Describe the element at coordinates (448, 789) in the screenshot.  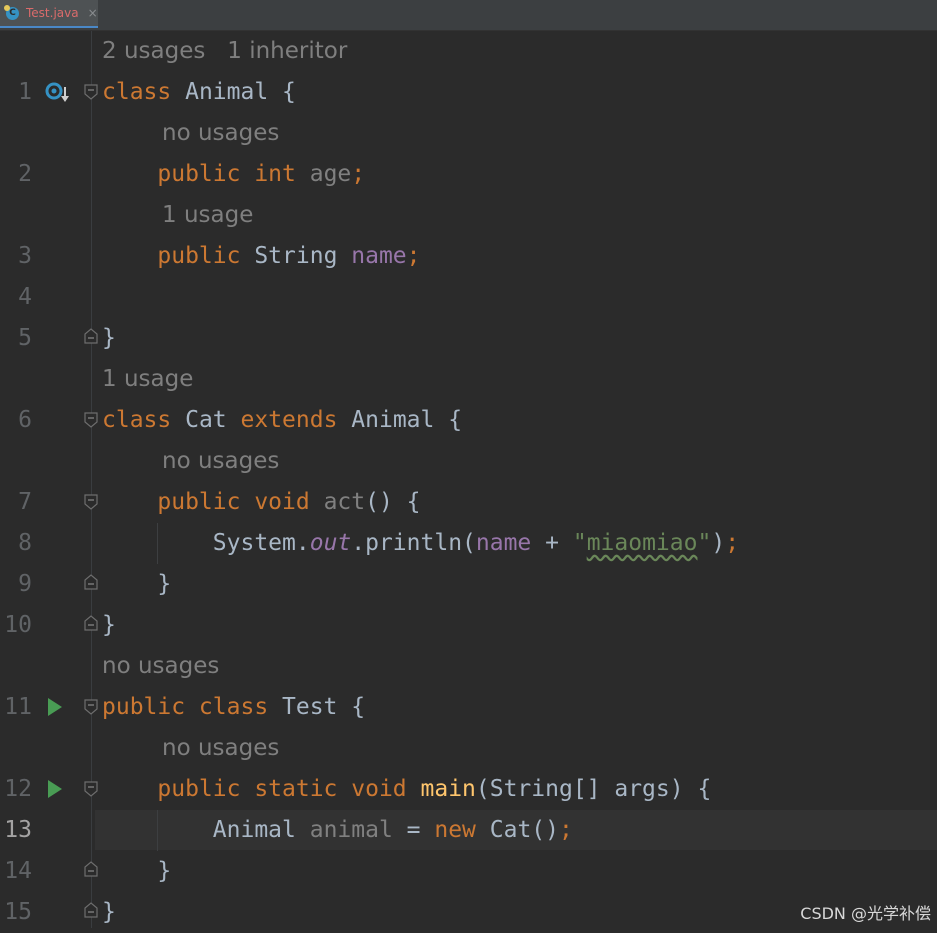
I see `code-token: main` at that location.